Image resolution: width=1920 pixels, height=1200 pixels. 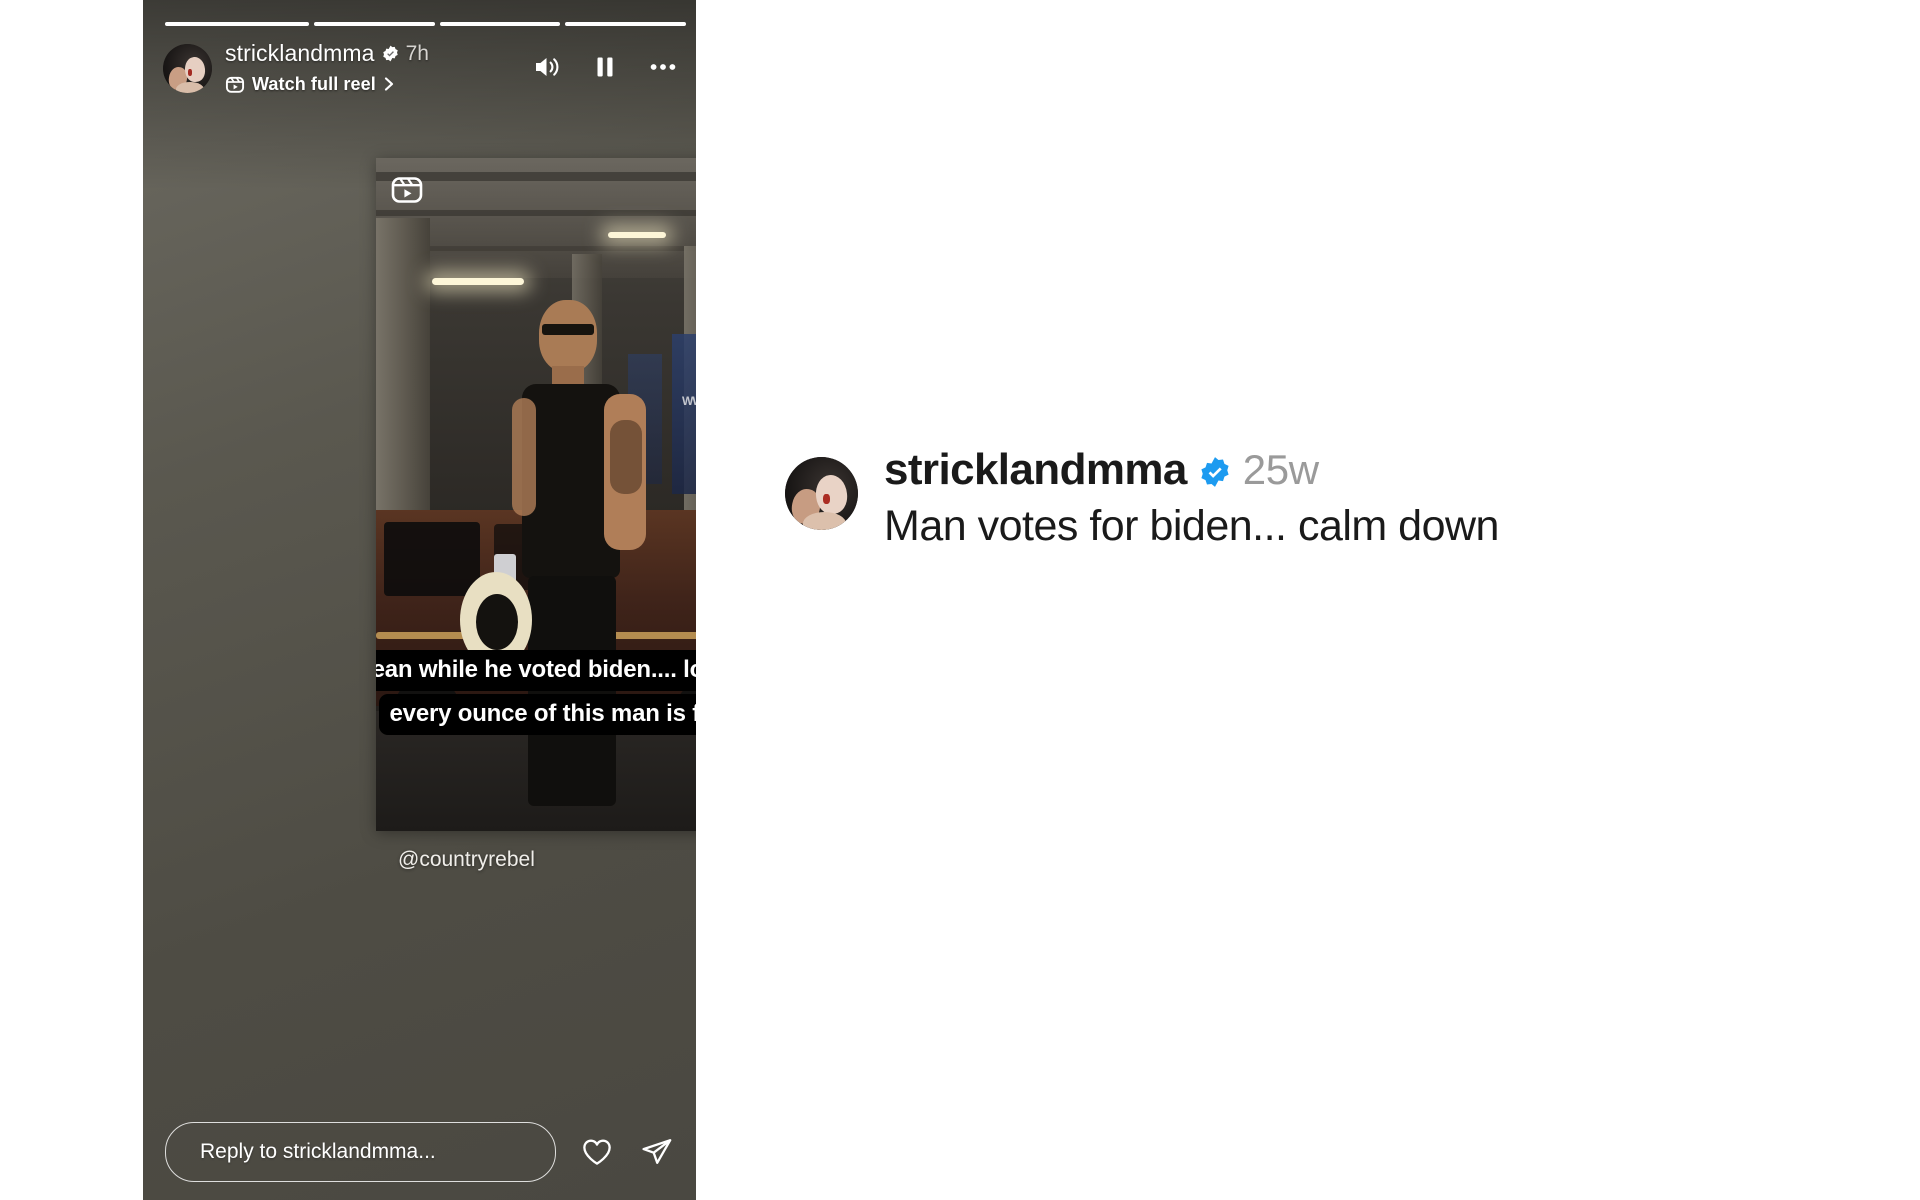 What do you see at coordinates (537, 714) in the screenshot?
I see `reel-caption-line-2: every ounce of this man is fake` at bounding box center [537, 714].